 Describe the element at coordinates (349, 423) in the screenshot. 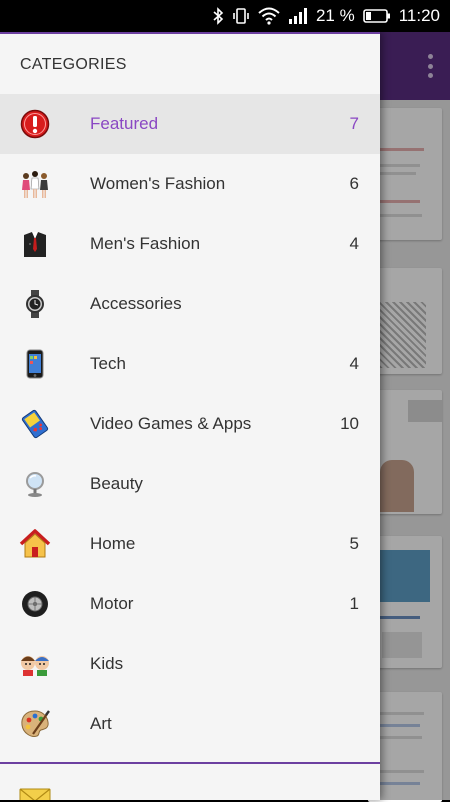

I see `category-count: 10` at that location.